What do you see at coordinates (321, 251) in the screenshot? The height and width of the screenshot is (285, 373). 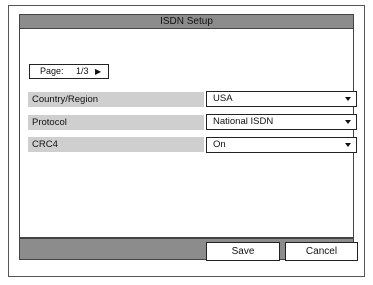 I see `cancel-button: Cancel` at bounding box center [321, 251].